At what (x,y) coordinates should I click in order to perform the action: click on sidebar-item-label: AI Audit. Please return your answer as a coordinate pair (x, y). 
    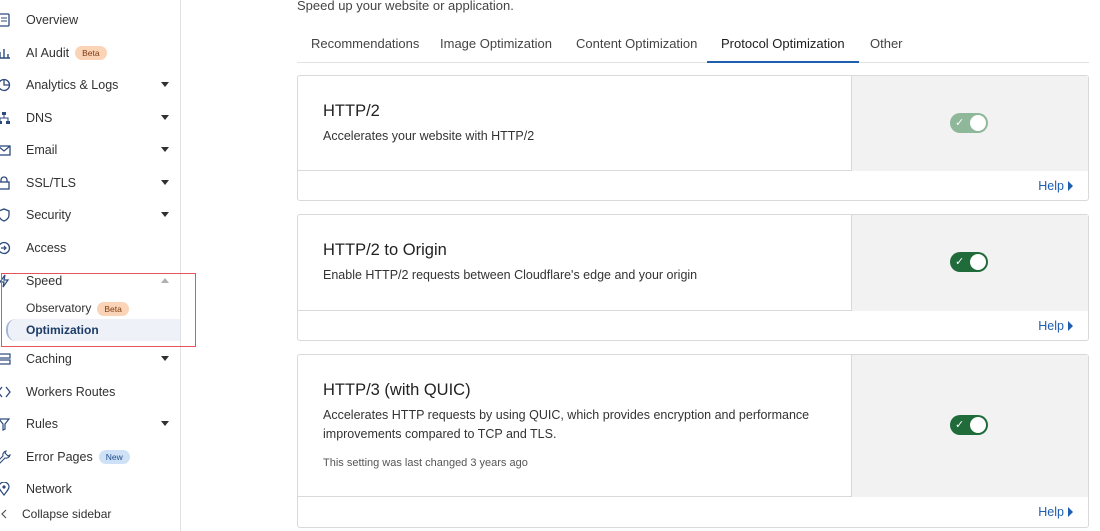
    Looking at the image, I should click on (48, 52).